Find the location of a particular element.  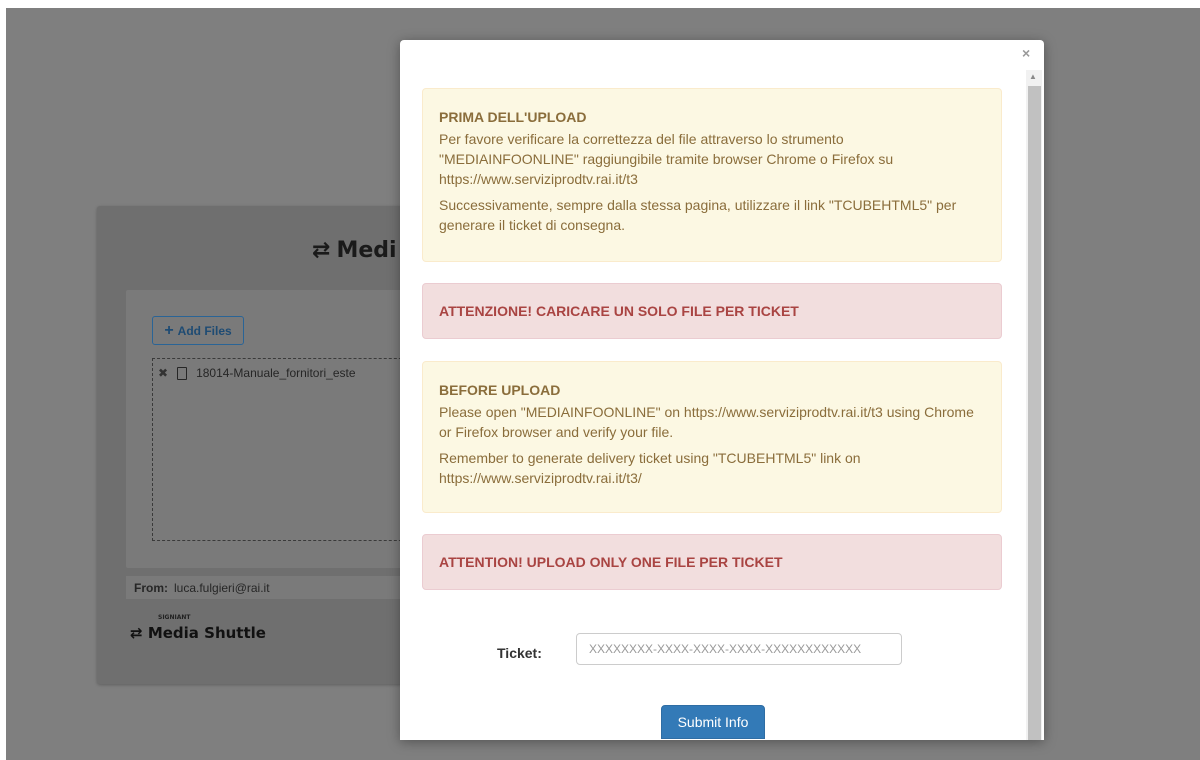

media-shuttle-logo: SIGNIANT ⇄ Media Shuttle is located at coordinates (198, 628).